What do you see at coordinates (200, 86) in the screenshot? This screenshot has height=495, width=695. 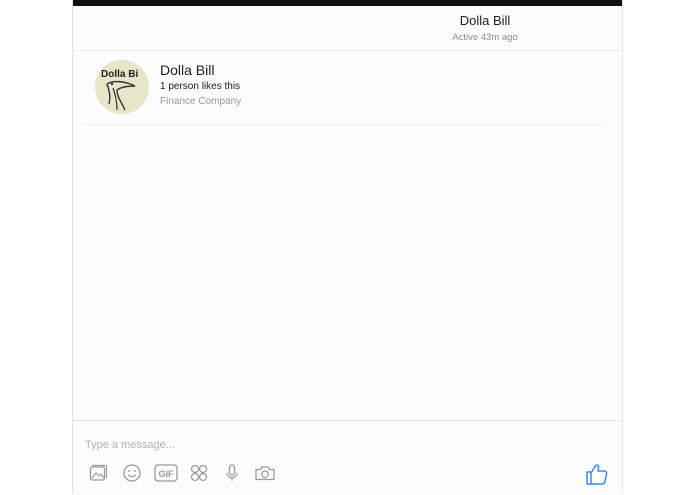 I see `page-likes: 1 person likes this` at bounding box center [200, 86].